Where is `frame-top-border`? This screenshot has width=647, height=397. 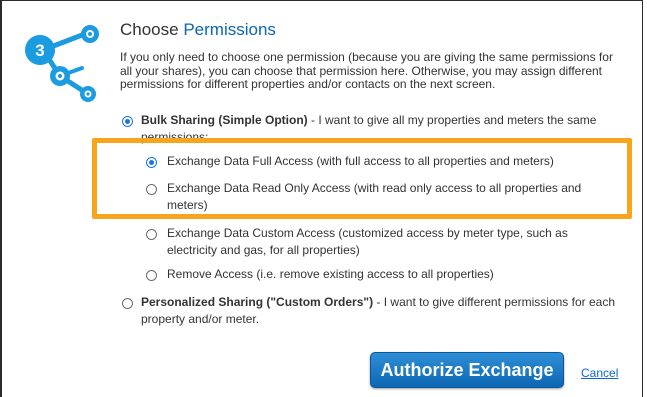 frame-top-border is located at coordinates (321, 0).